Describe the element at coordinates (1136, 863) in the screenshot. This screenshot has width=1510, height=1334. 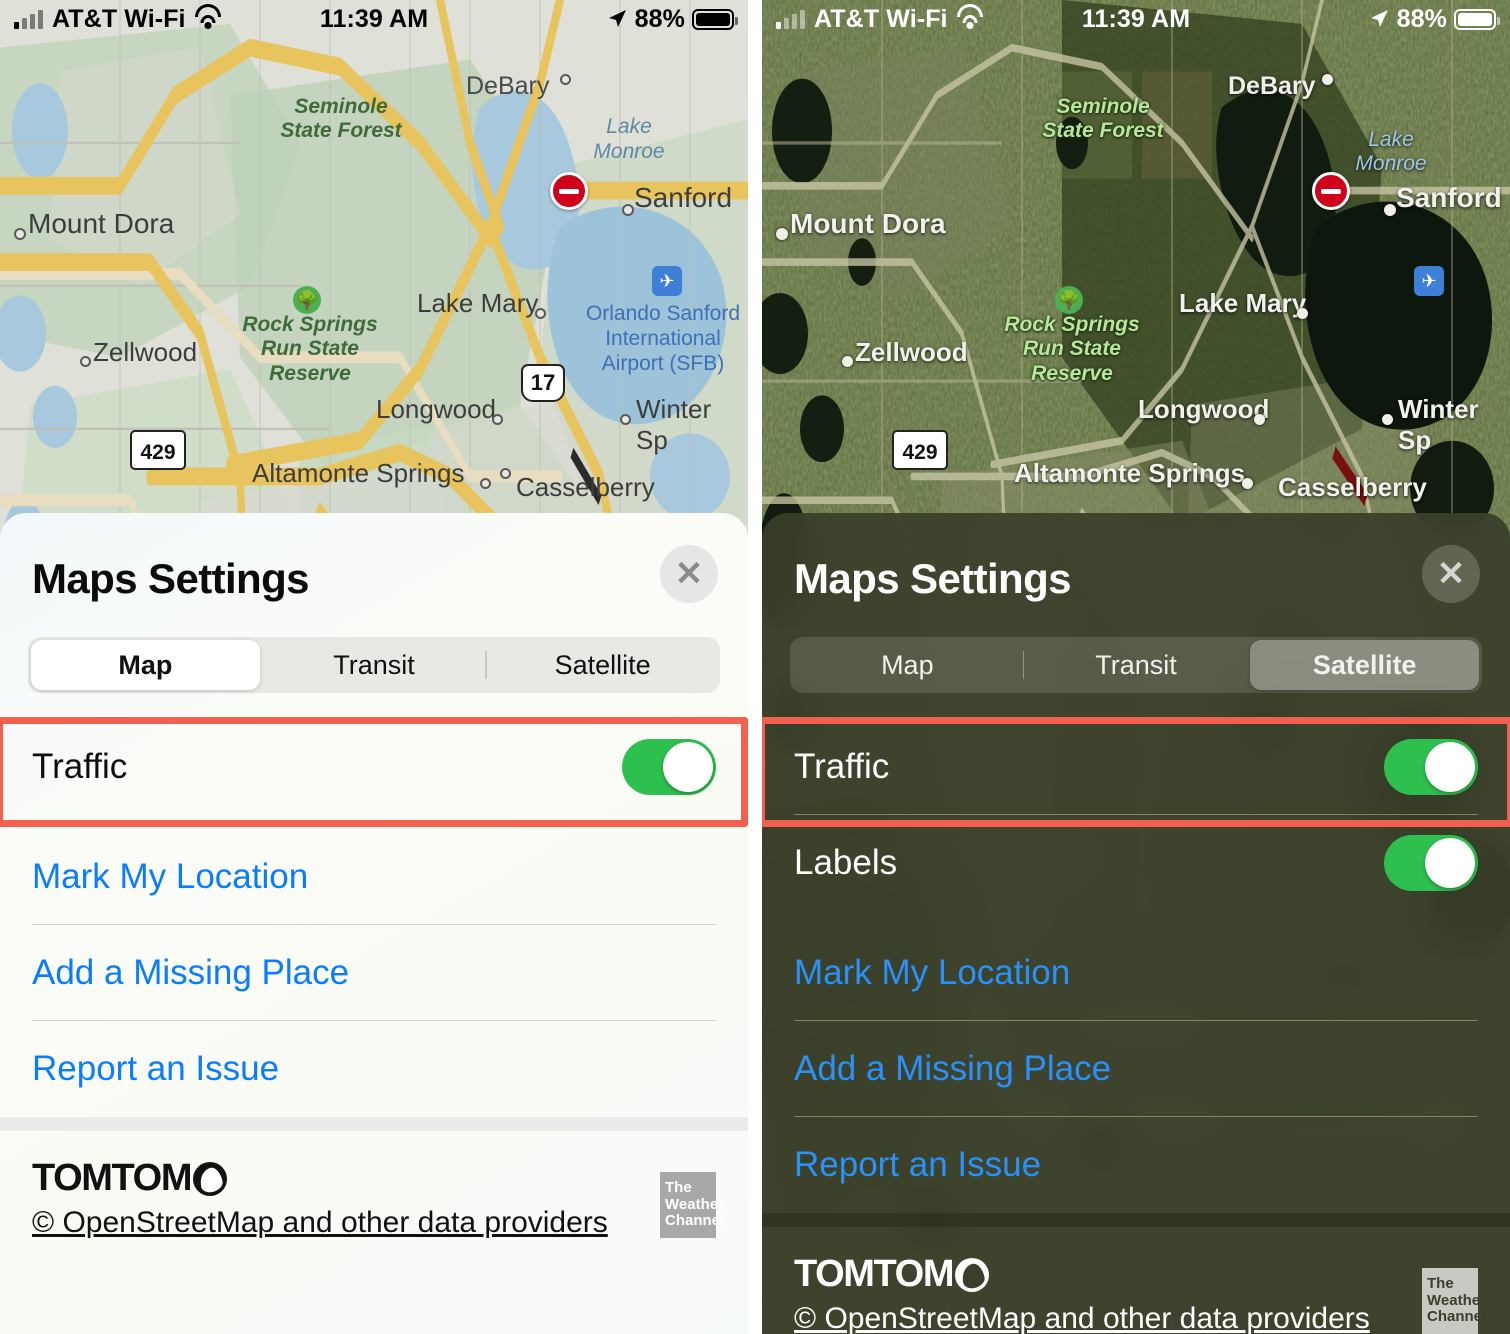
I see `row-labels: Labels` at that location.